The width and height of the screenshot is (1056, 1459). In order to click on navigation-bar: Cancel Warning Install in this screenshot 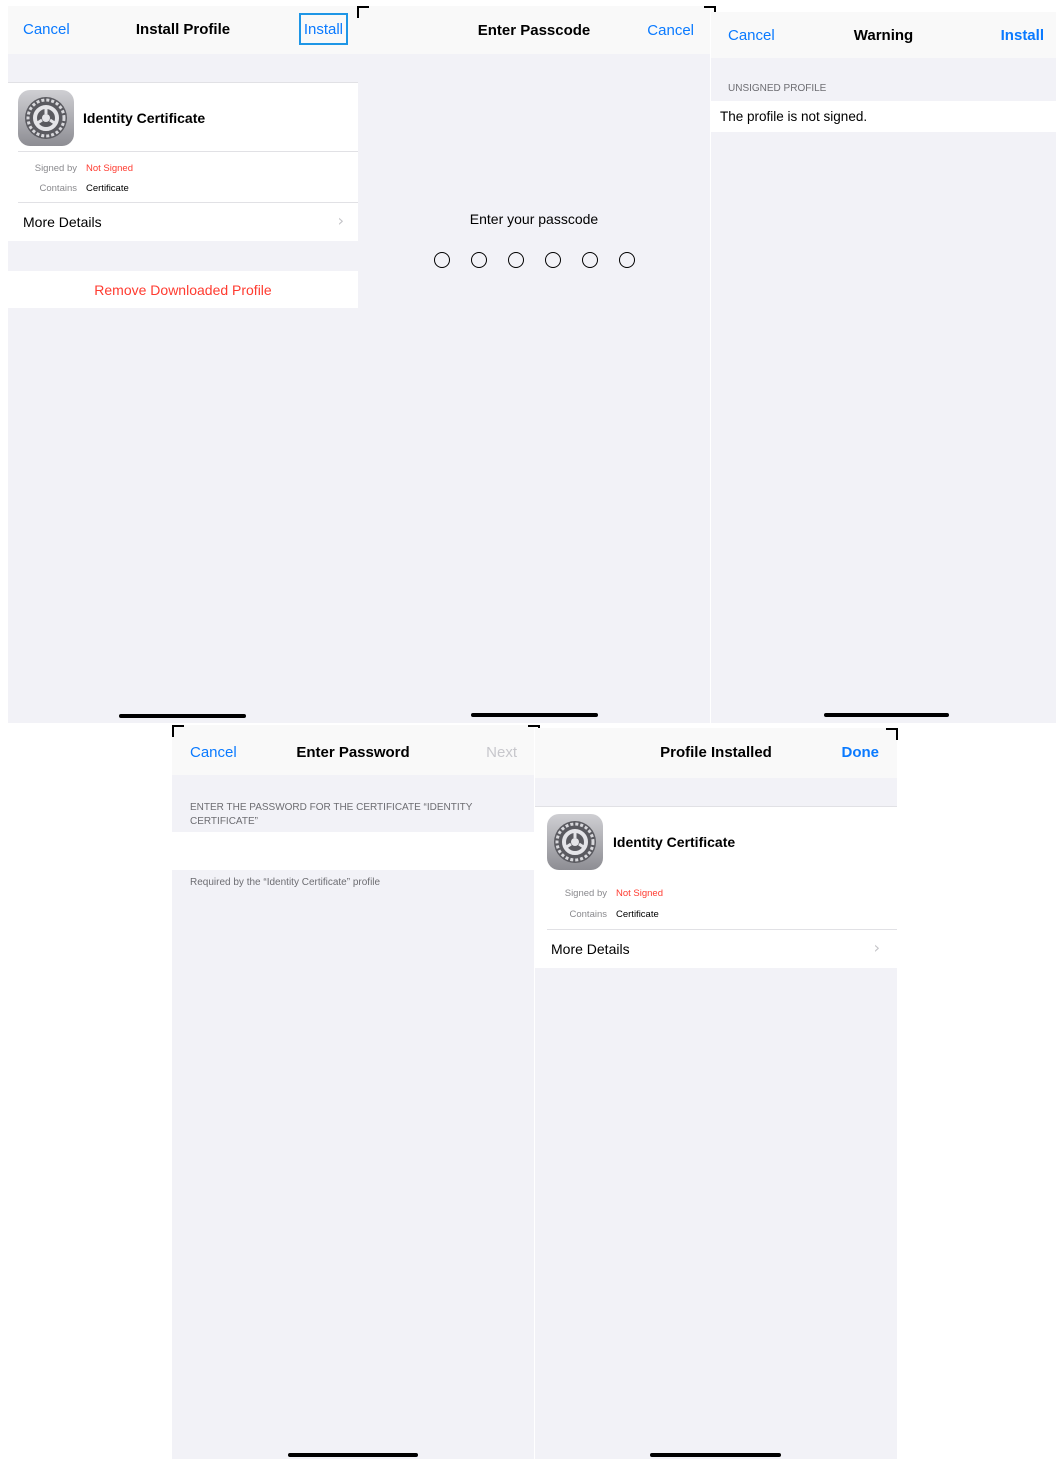, I will do `click(883, 35)`.